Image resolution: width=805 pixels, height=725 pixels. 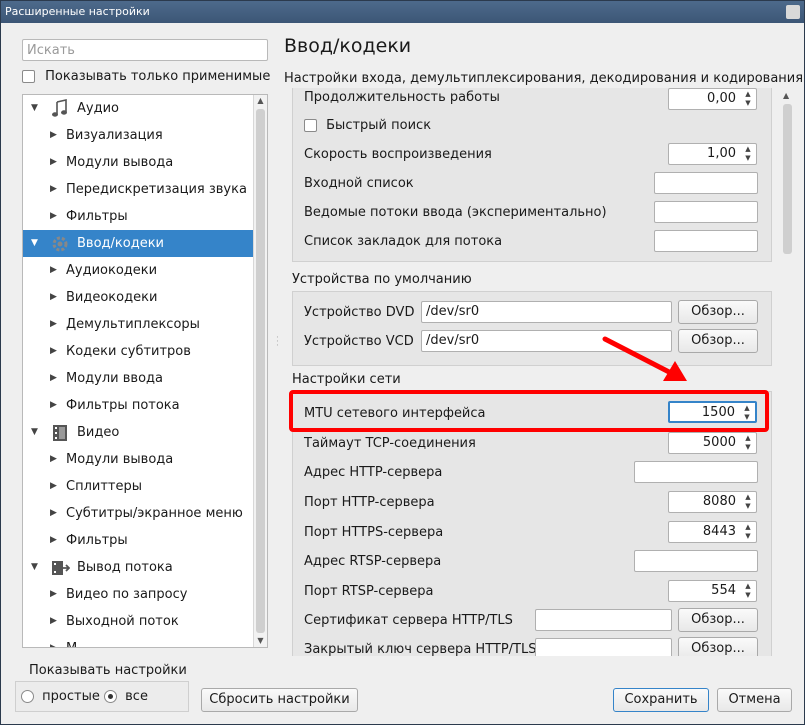 I want to click on tree-item: ▶ Передискретизация звука, so click(x=145, y=189).